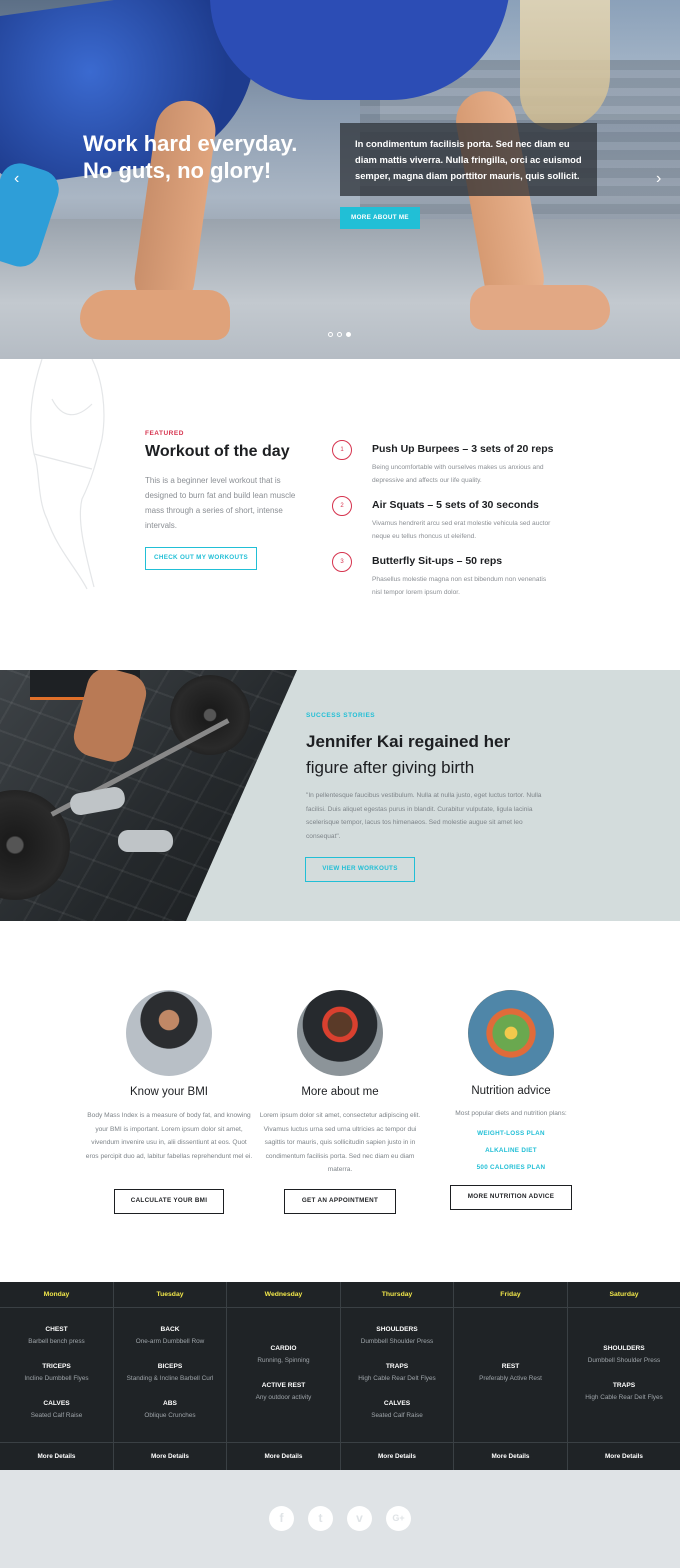 The width and height of the screenshot is (680, 1568). Describe the element at coordinates (177, 170) in the screenshot. I see `hero-title-line2: No guts, no glory!` at that location.